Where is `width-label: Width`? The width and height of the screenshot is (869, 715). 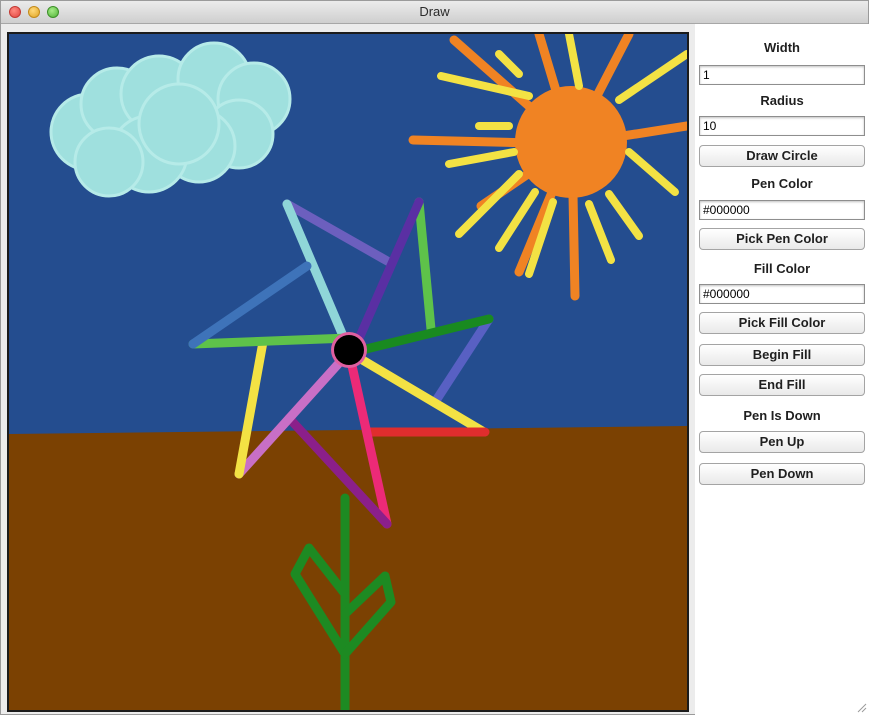
width-label: Width is located at coordinates (782, 47).